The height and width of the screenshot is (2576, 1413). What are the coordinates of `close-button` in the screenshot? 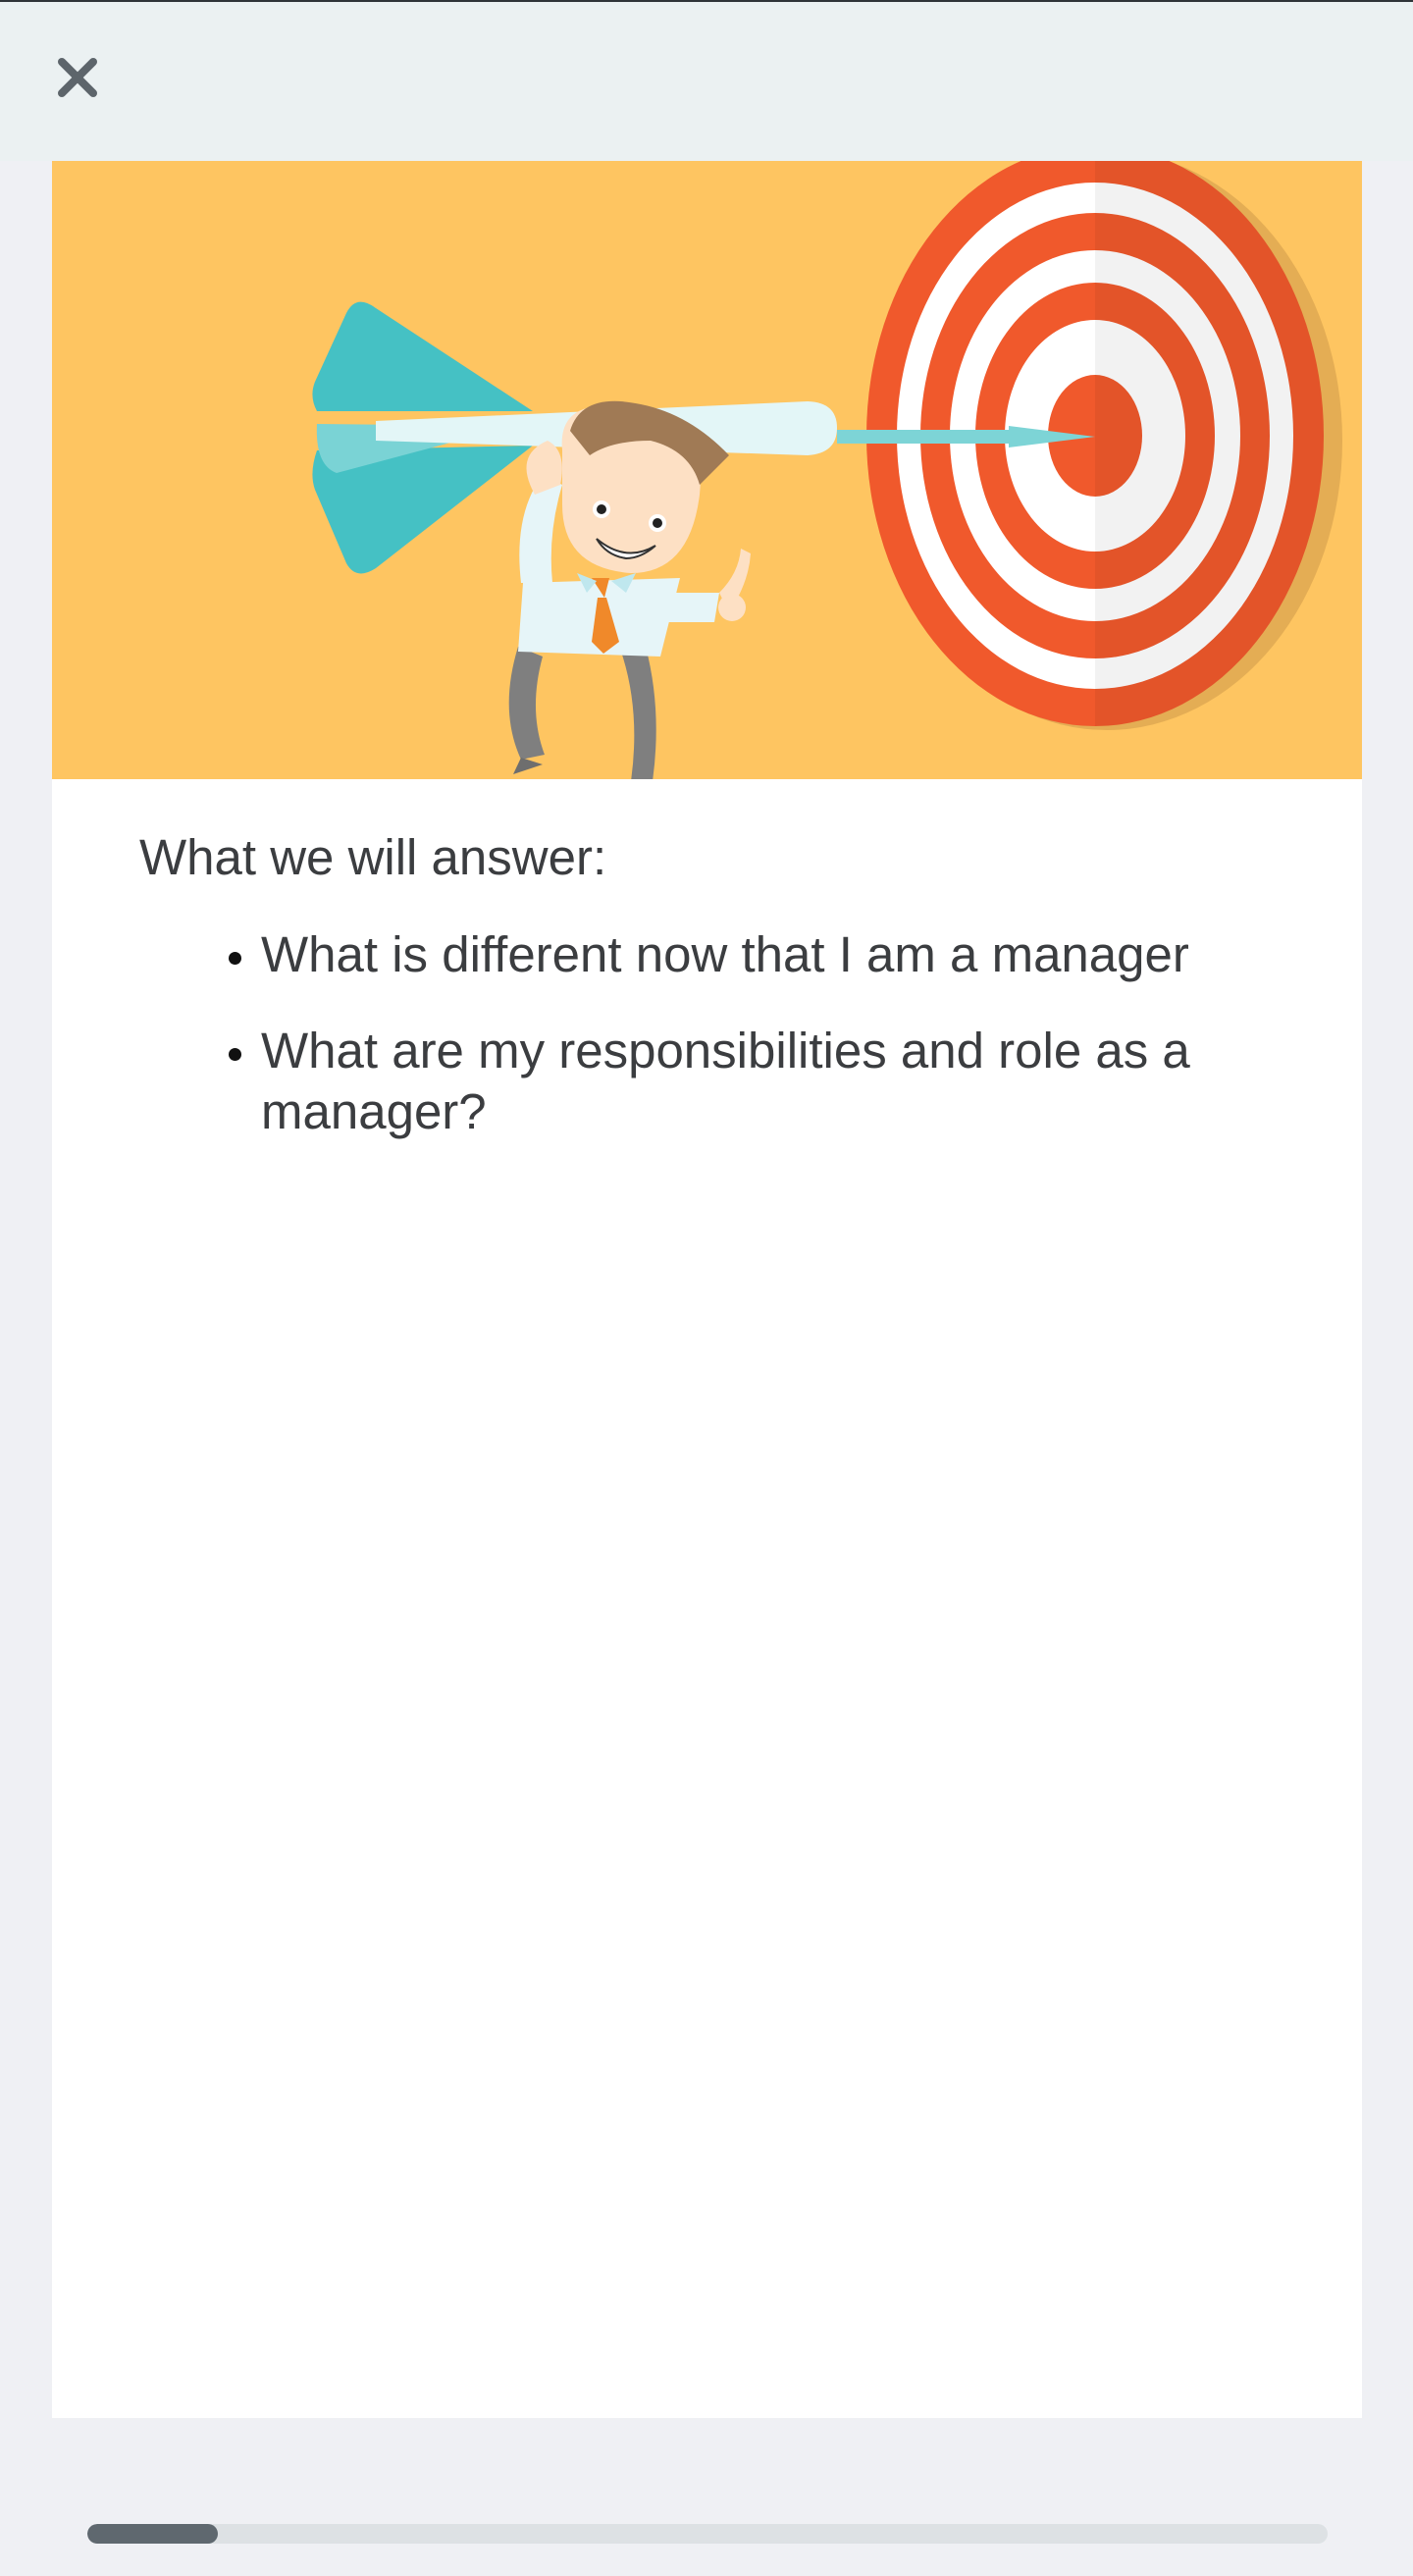 It's located at (77, 77).